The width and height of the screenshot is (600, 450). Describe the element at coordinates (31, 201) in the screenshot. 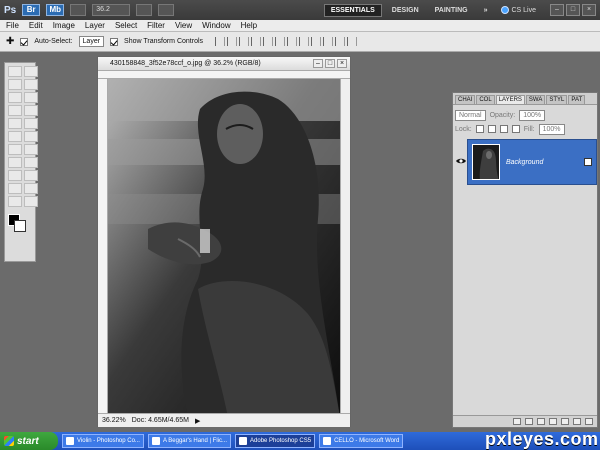

I see `zoom-tool-icon` at that location.